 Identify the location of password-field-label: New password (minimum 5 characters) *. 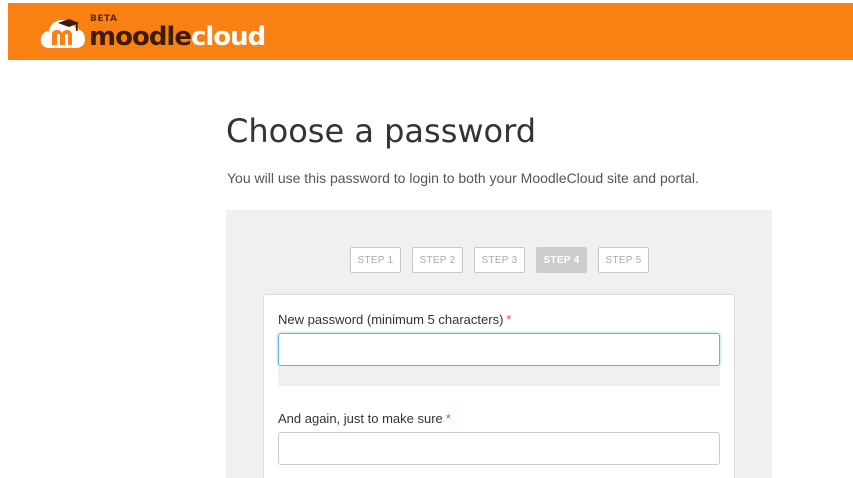
(394, 319).